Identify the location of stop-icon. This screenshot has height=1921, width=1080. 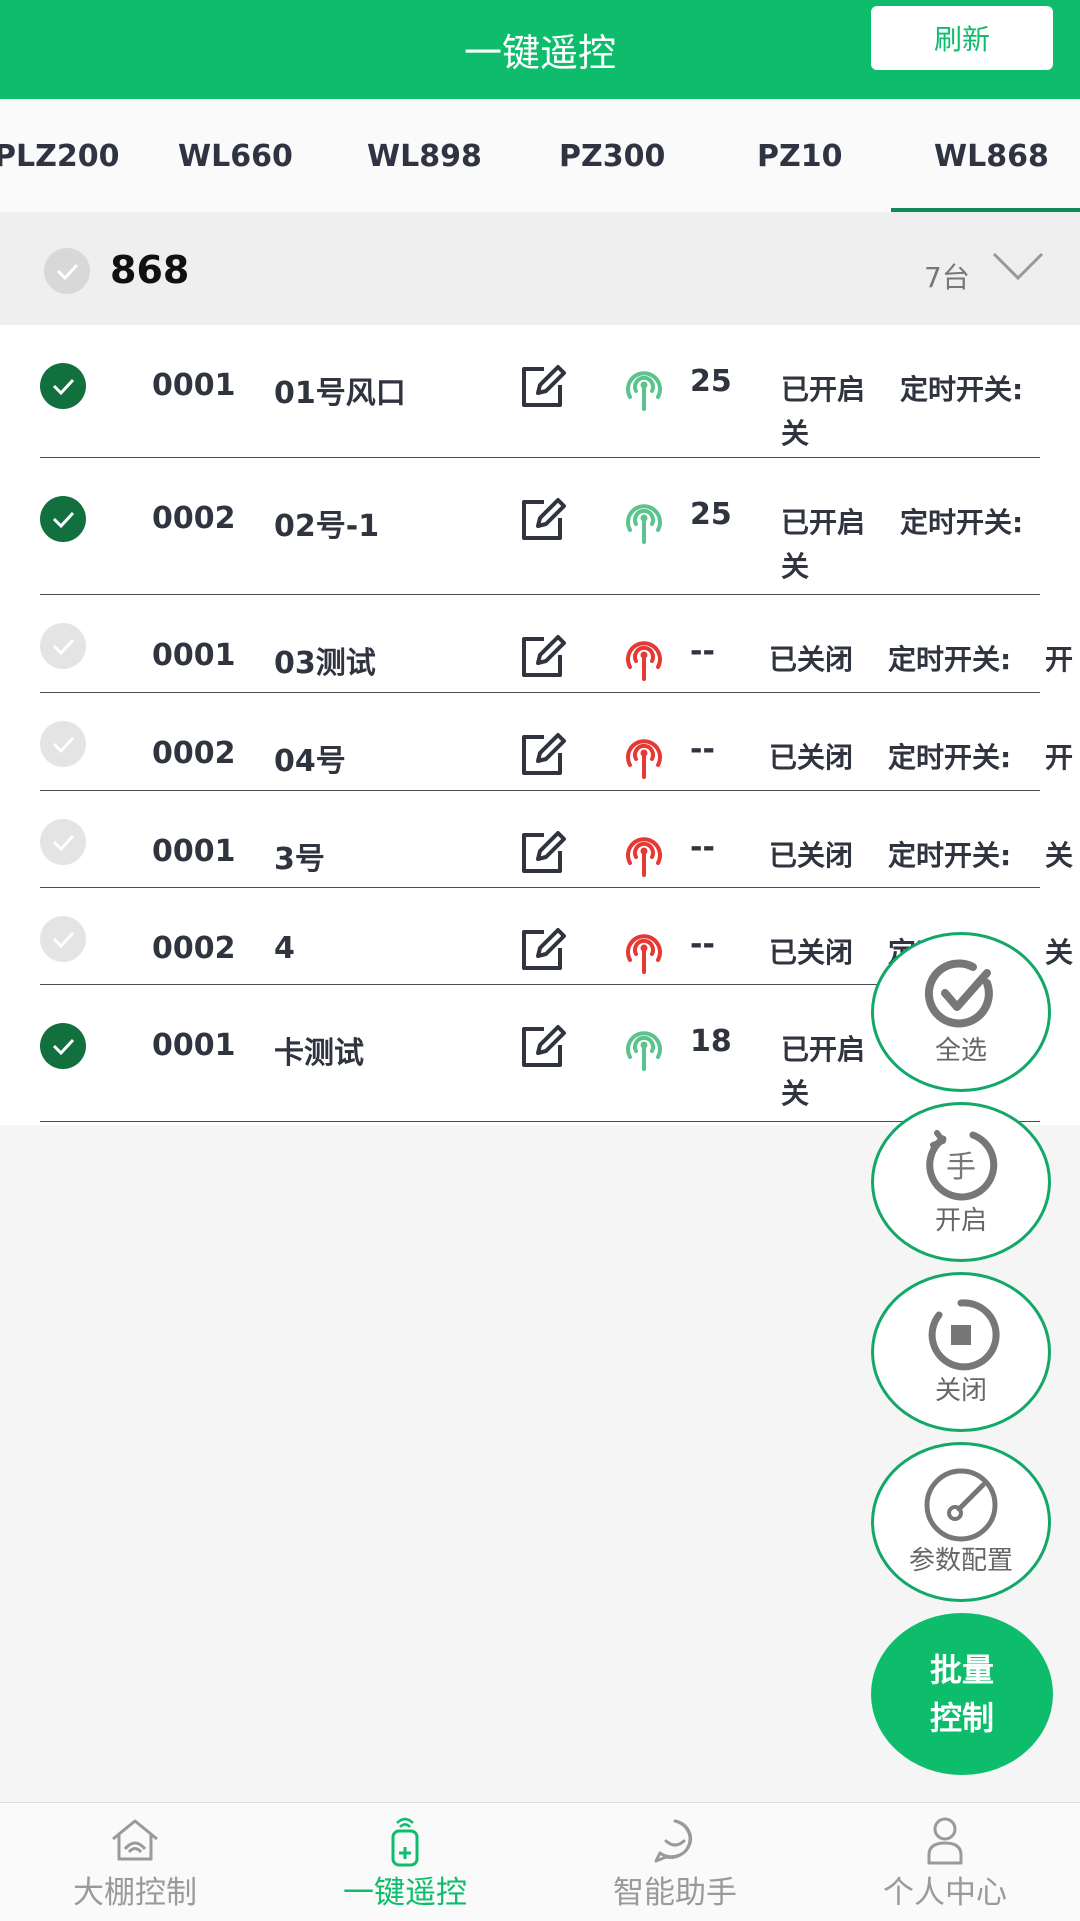
(964, 1335).